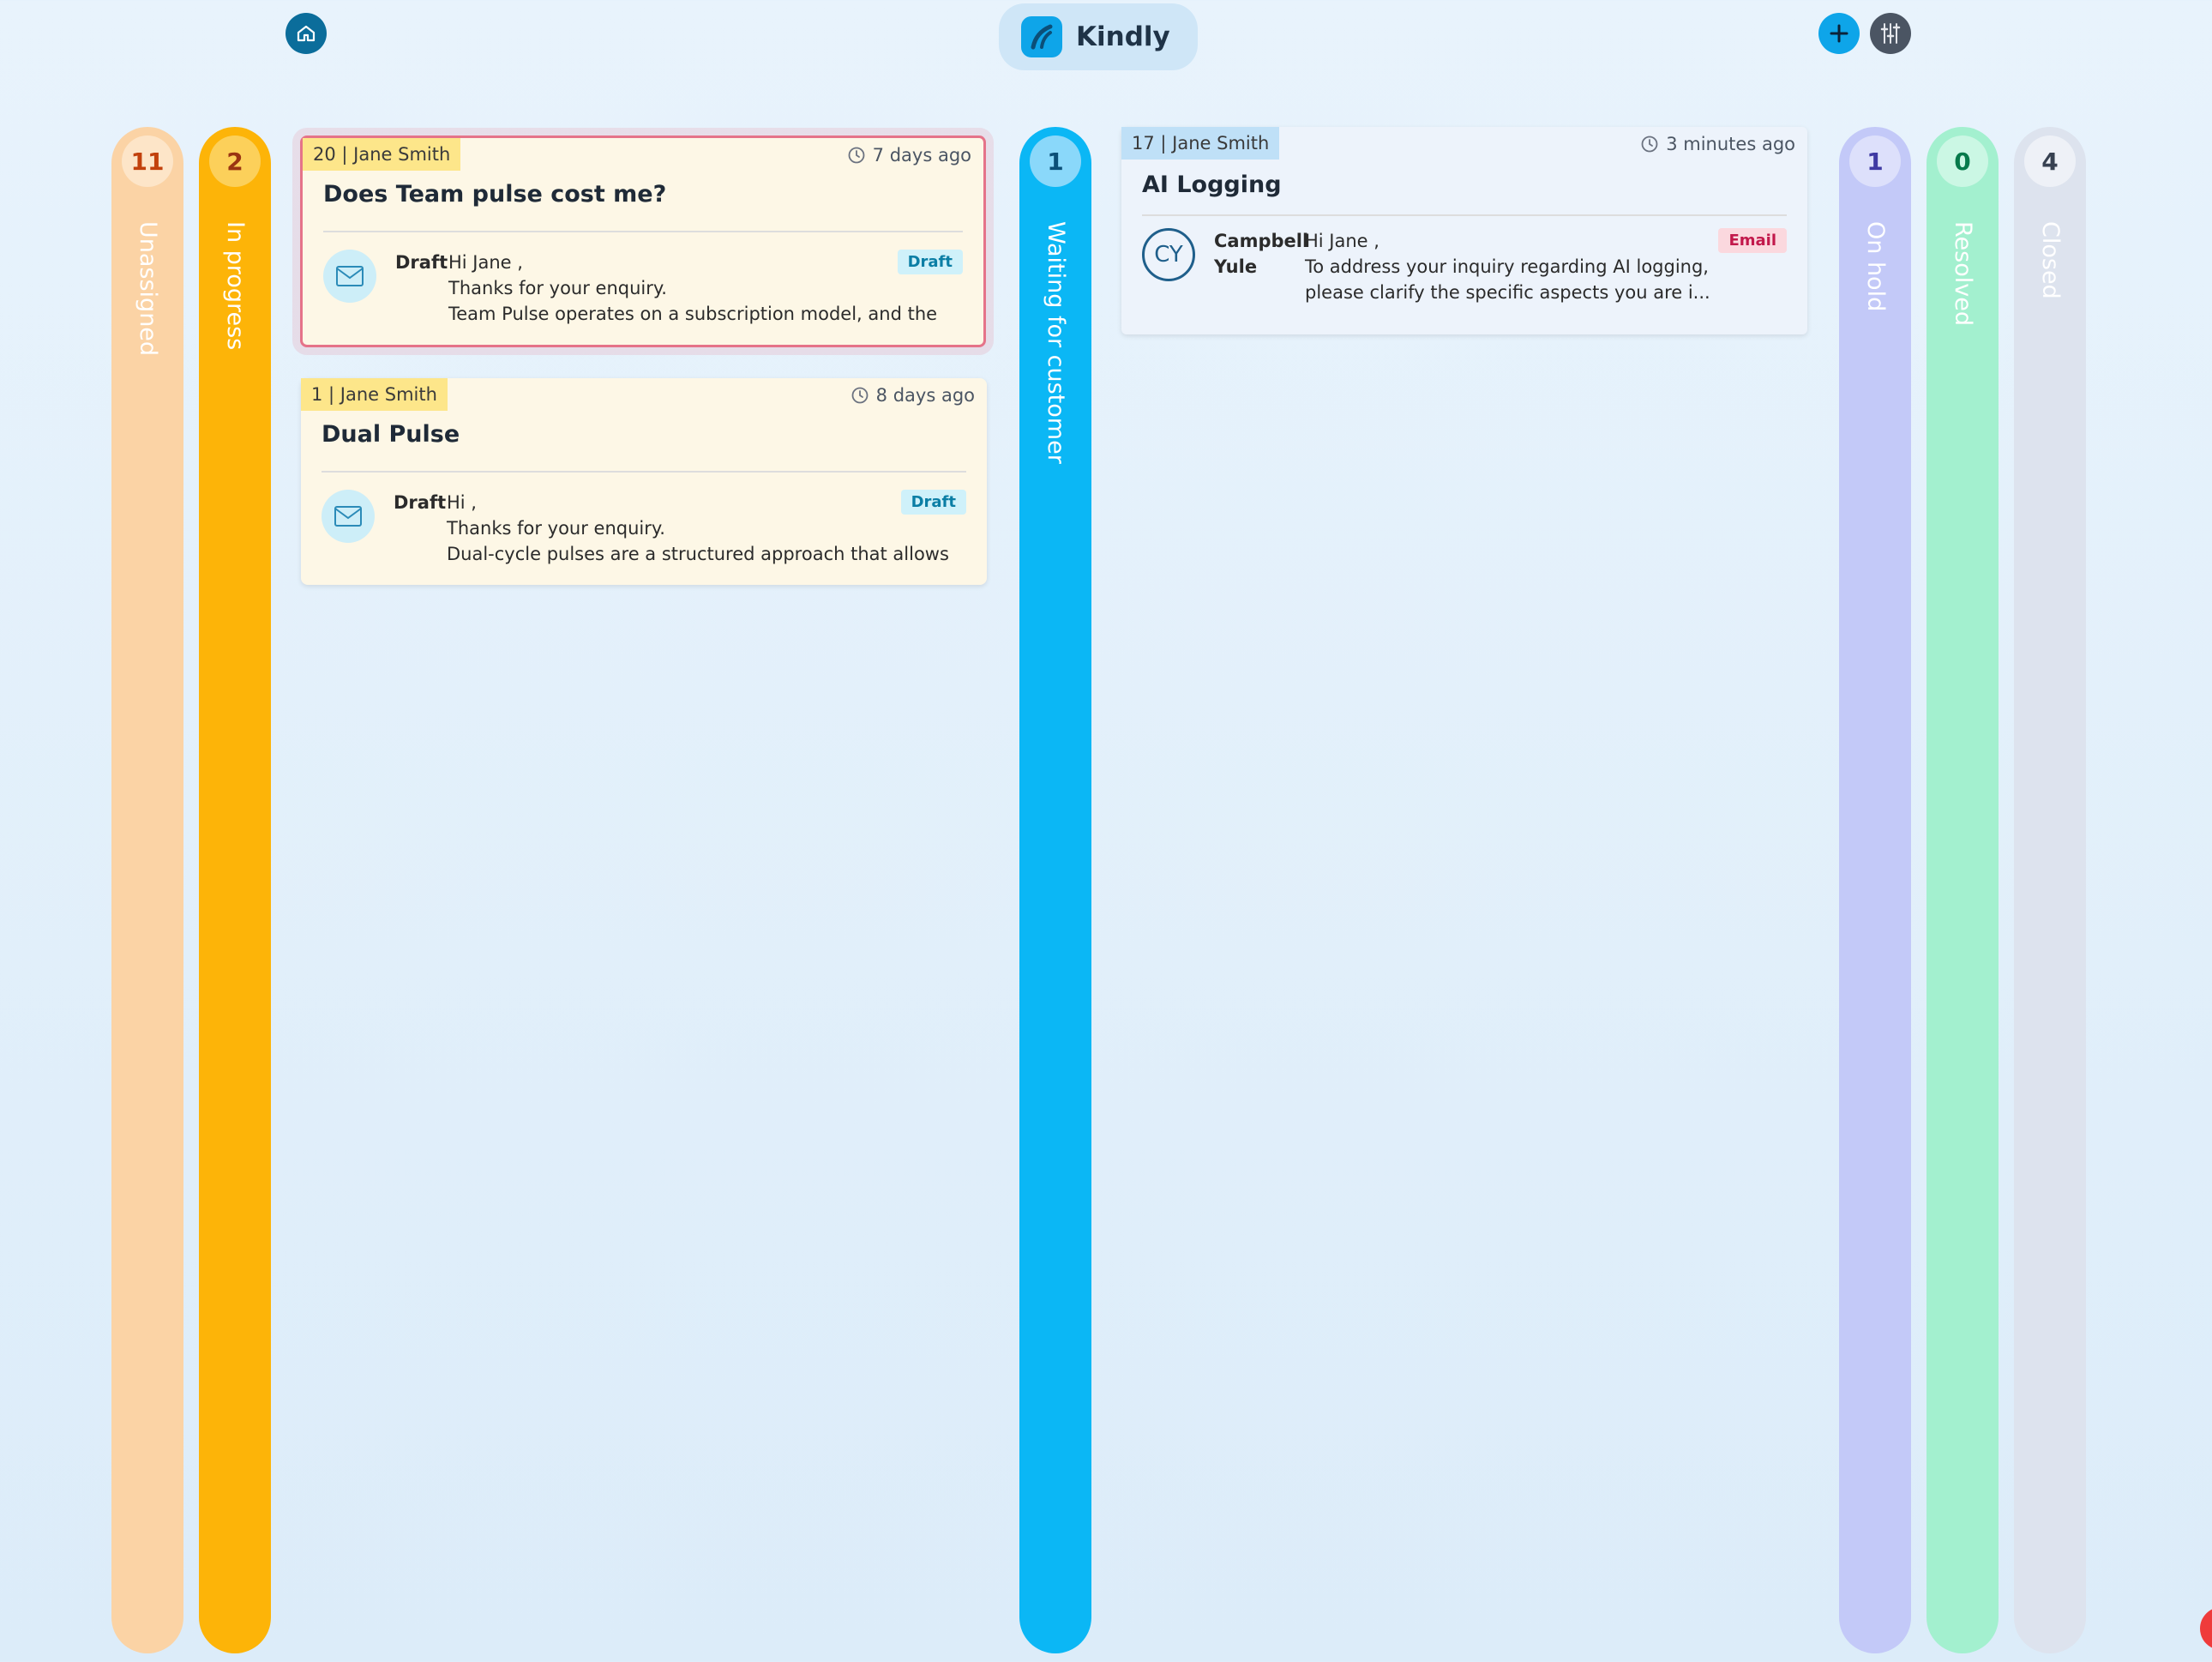  I want to click on lane-in-progress: 2 In progress, so click(235, 890).